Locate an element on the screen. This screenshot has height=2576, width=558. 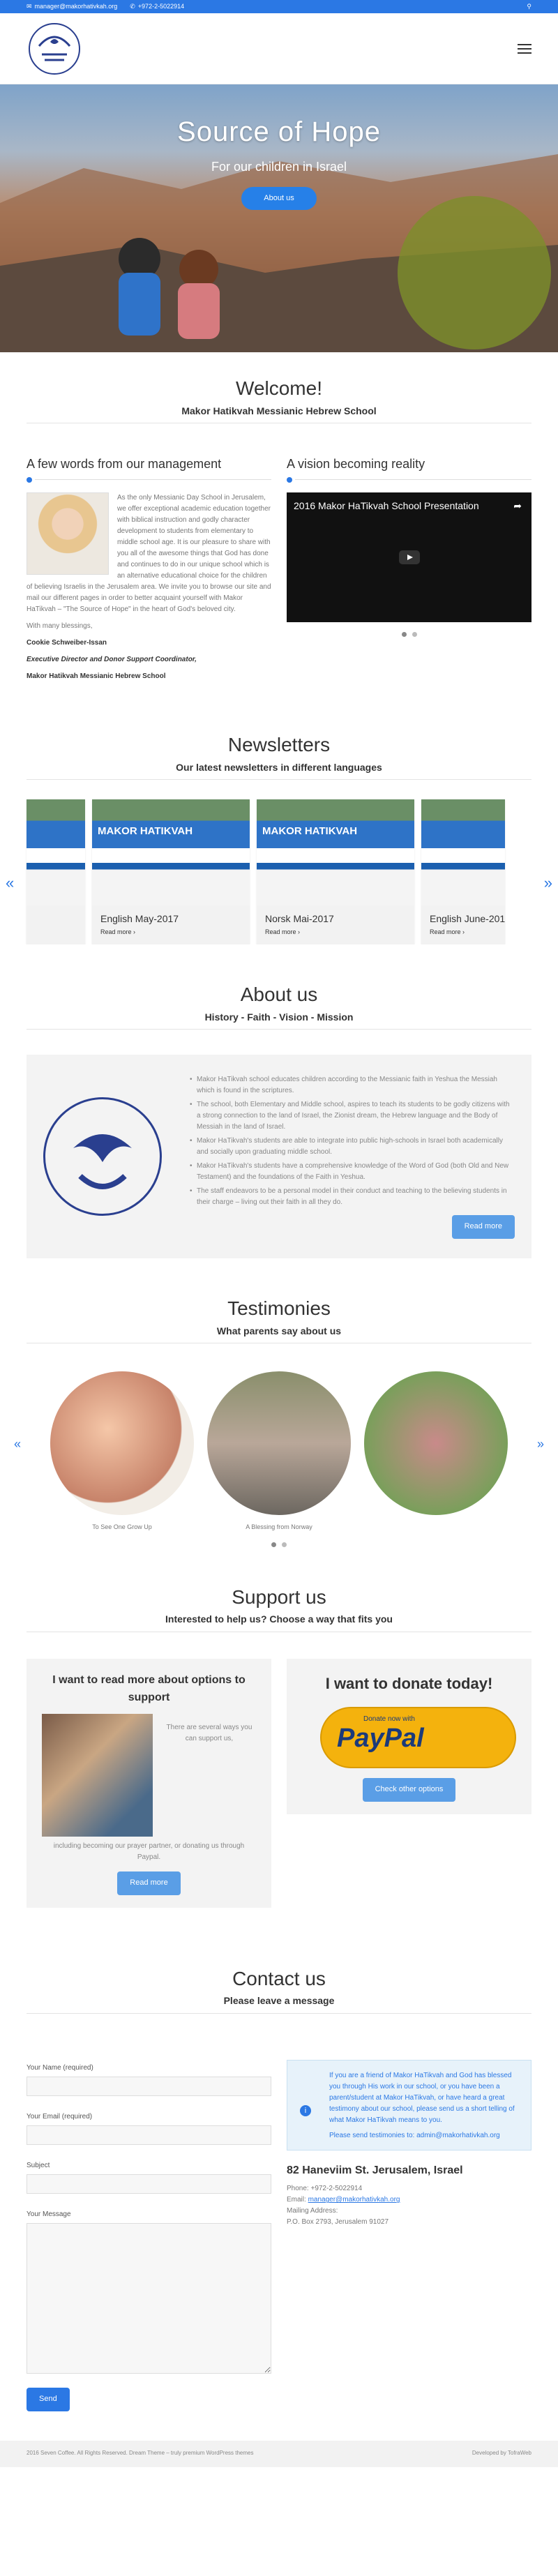
testimonies-subtitle: What parents say about us is located at coordinates (279, 1330).